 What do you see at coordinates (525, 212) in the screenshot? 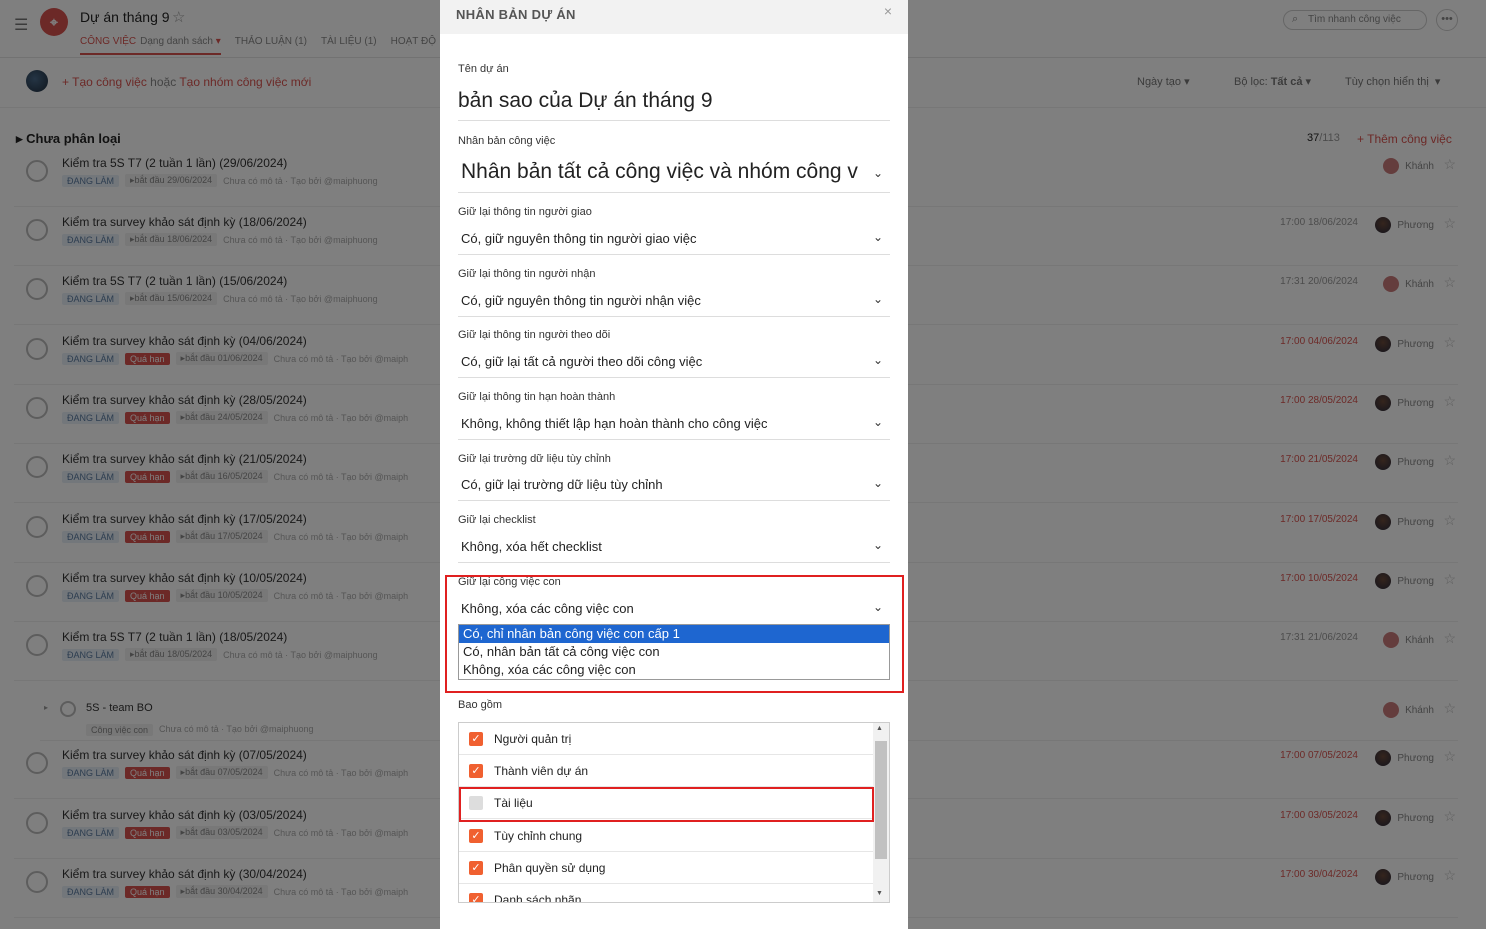
I see `assigner-label: Giữ lại thông tin người giao` at bounding box center [525, 212].